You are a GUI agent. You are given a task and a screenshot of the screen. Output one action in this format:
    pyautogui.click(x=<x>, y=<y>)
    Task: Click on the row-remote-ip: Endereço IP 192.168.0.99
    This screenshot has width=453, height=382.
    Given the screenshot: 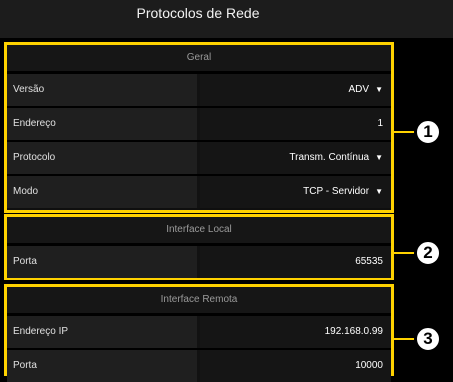 What is the action you would take?
    pyautogui.click(x=199, y=331)
    